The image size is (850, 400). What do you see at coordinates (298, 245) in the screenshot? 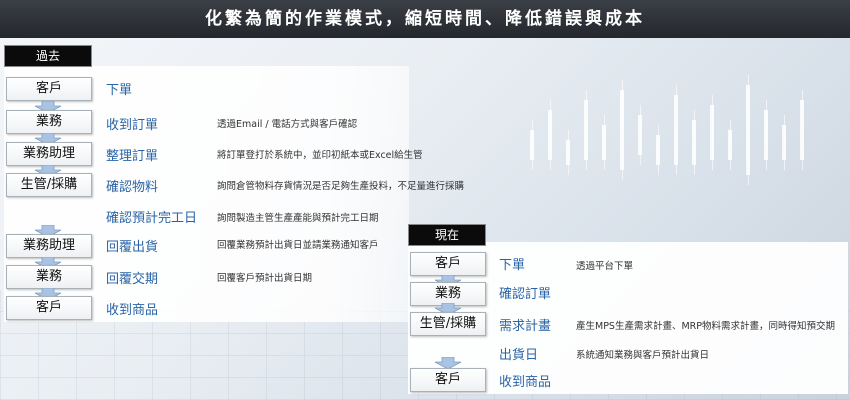
I see `past-desc-5: 回覆業務預計出貨日並請業務通知客戶` at bounding box center [298, 245].